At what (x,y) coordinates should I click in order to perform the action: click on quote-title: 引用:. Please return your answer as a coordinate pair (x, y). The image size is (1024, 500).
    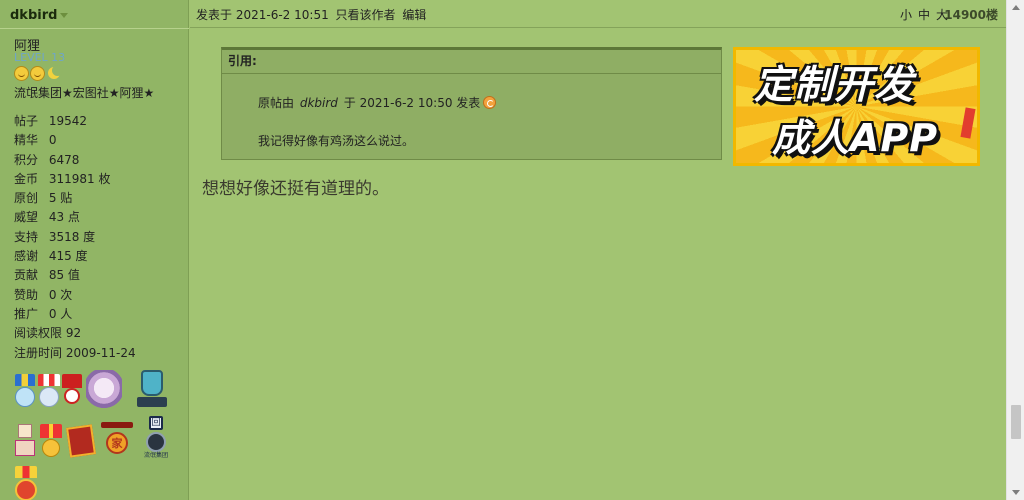
    Looking at the image, I should click on (471, 62).